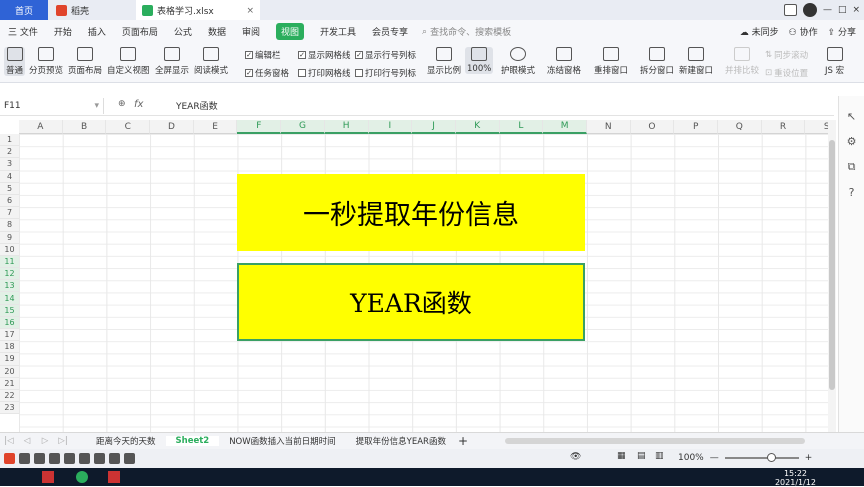 The width and height of the screenshot is (864, 487). I want to click on row-header: 9, so click(9, 237).